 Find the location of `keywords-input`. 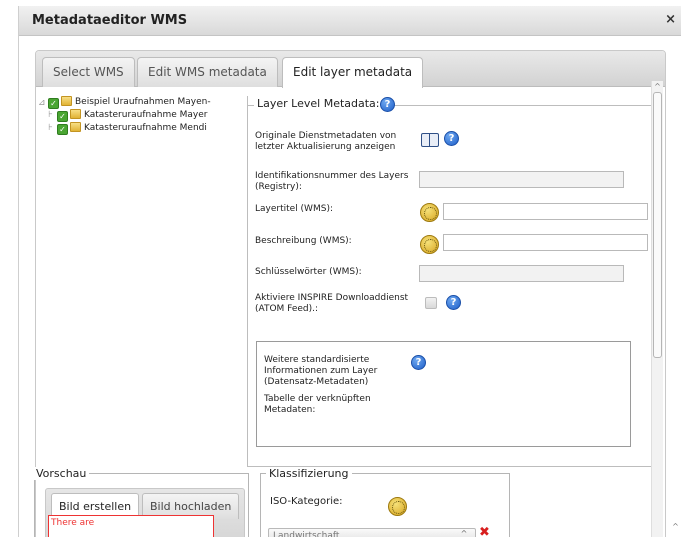

keywords-input is located at coordinates (521, 273).